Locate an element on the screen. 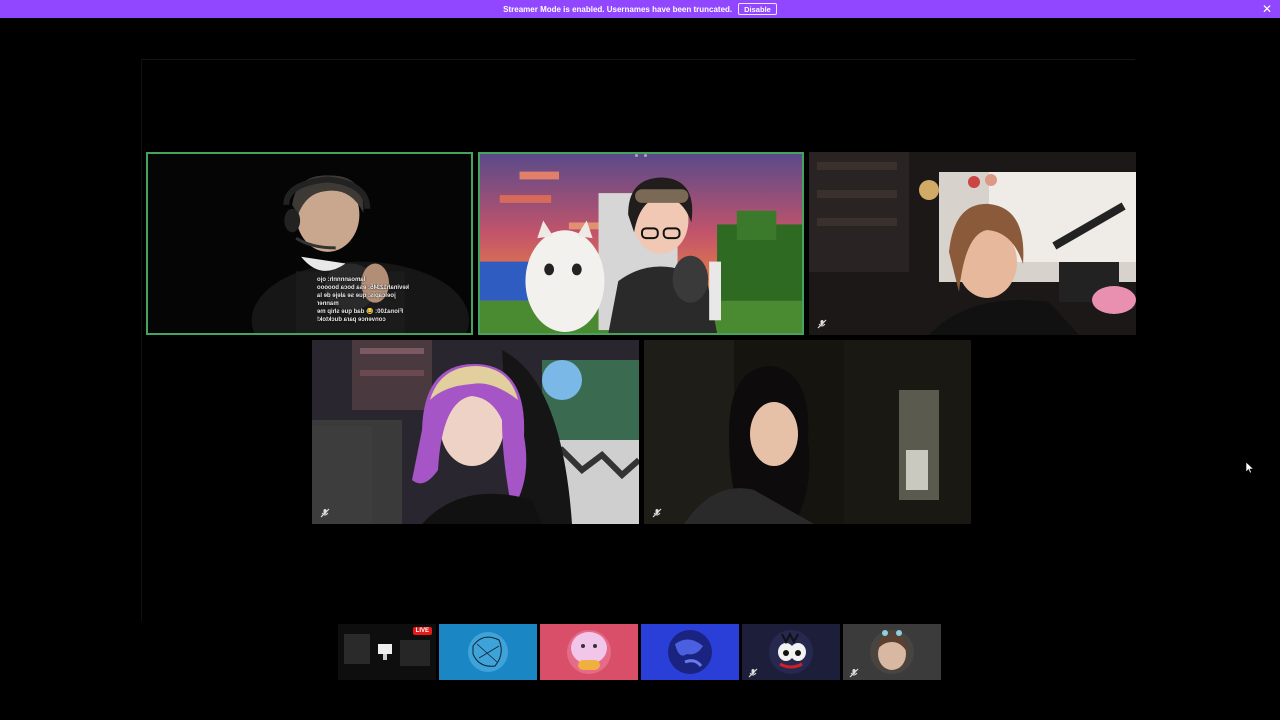  chat-line: convence para ducktok! is located at coordinates (351, 320).